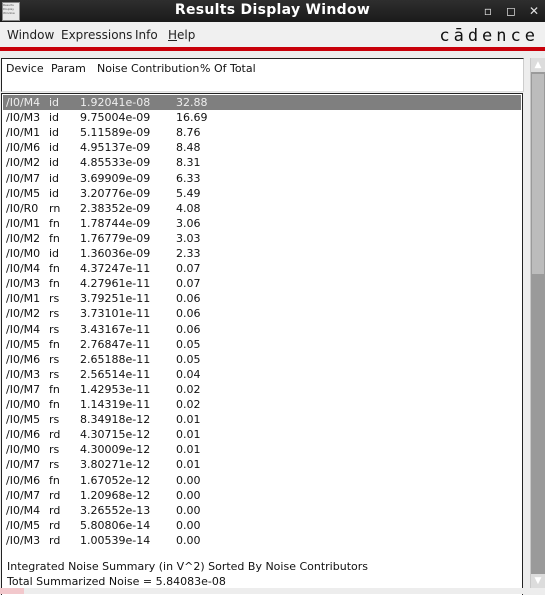 This screenshot has width=545, height=595. Describe the element at coordinates (23, 178) in the screenshot. I see `cell-device: /I0/M7` at that location.